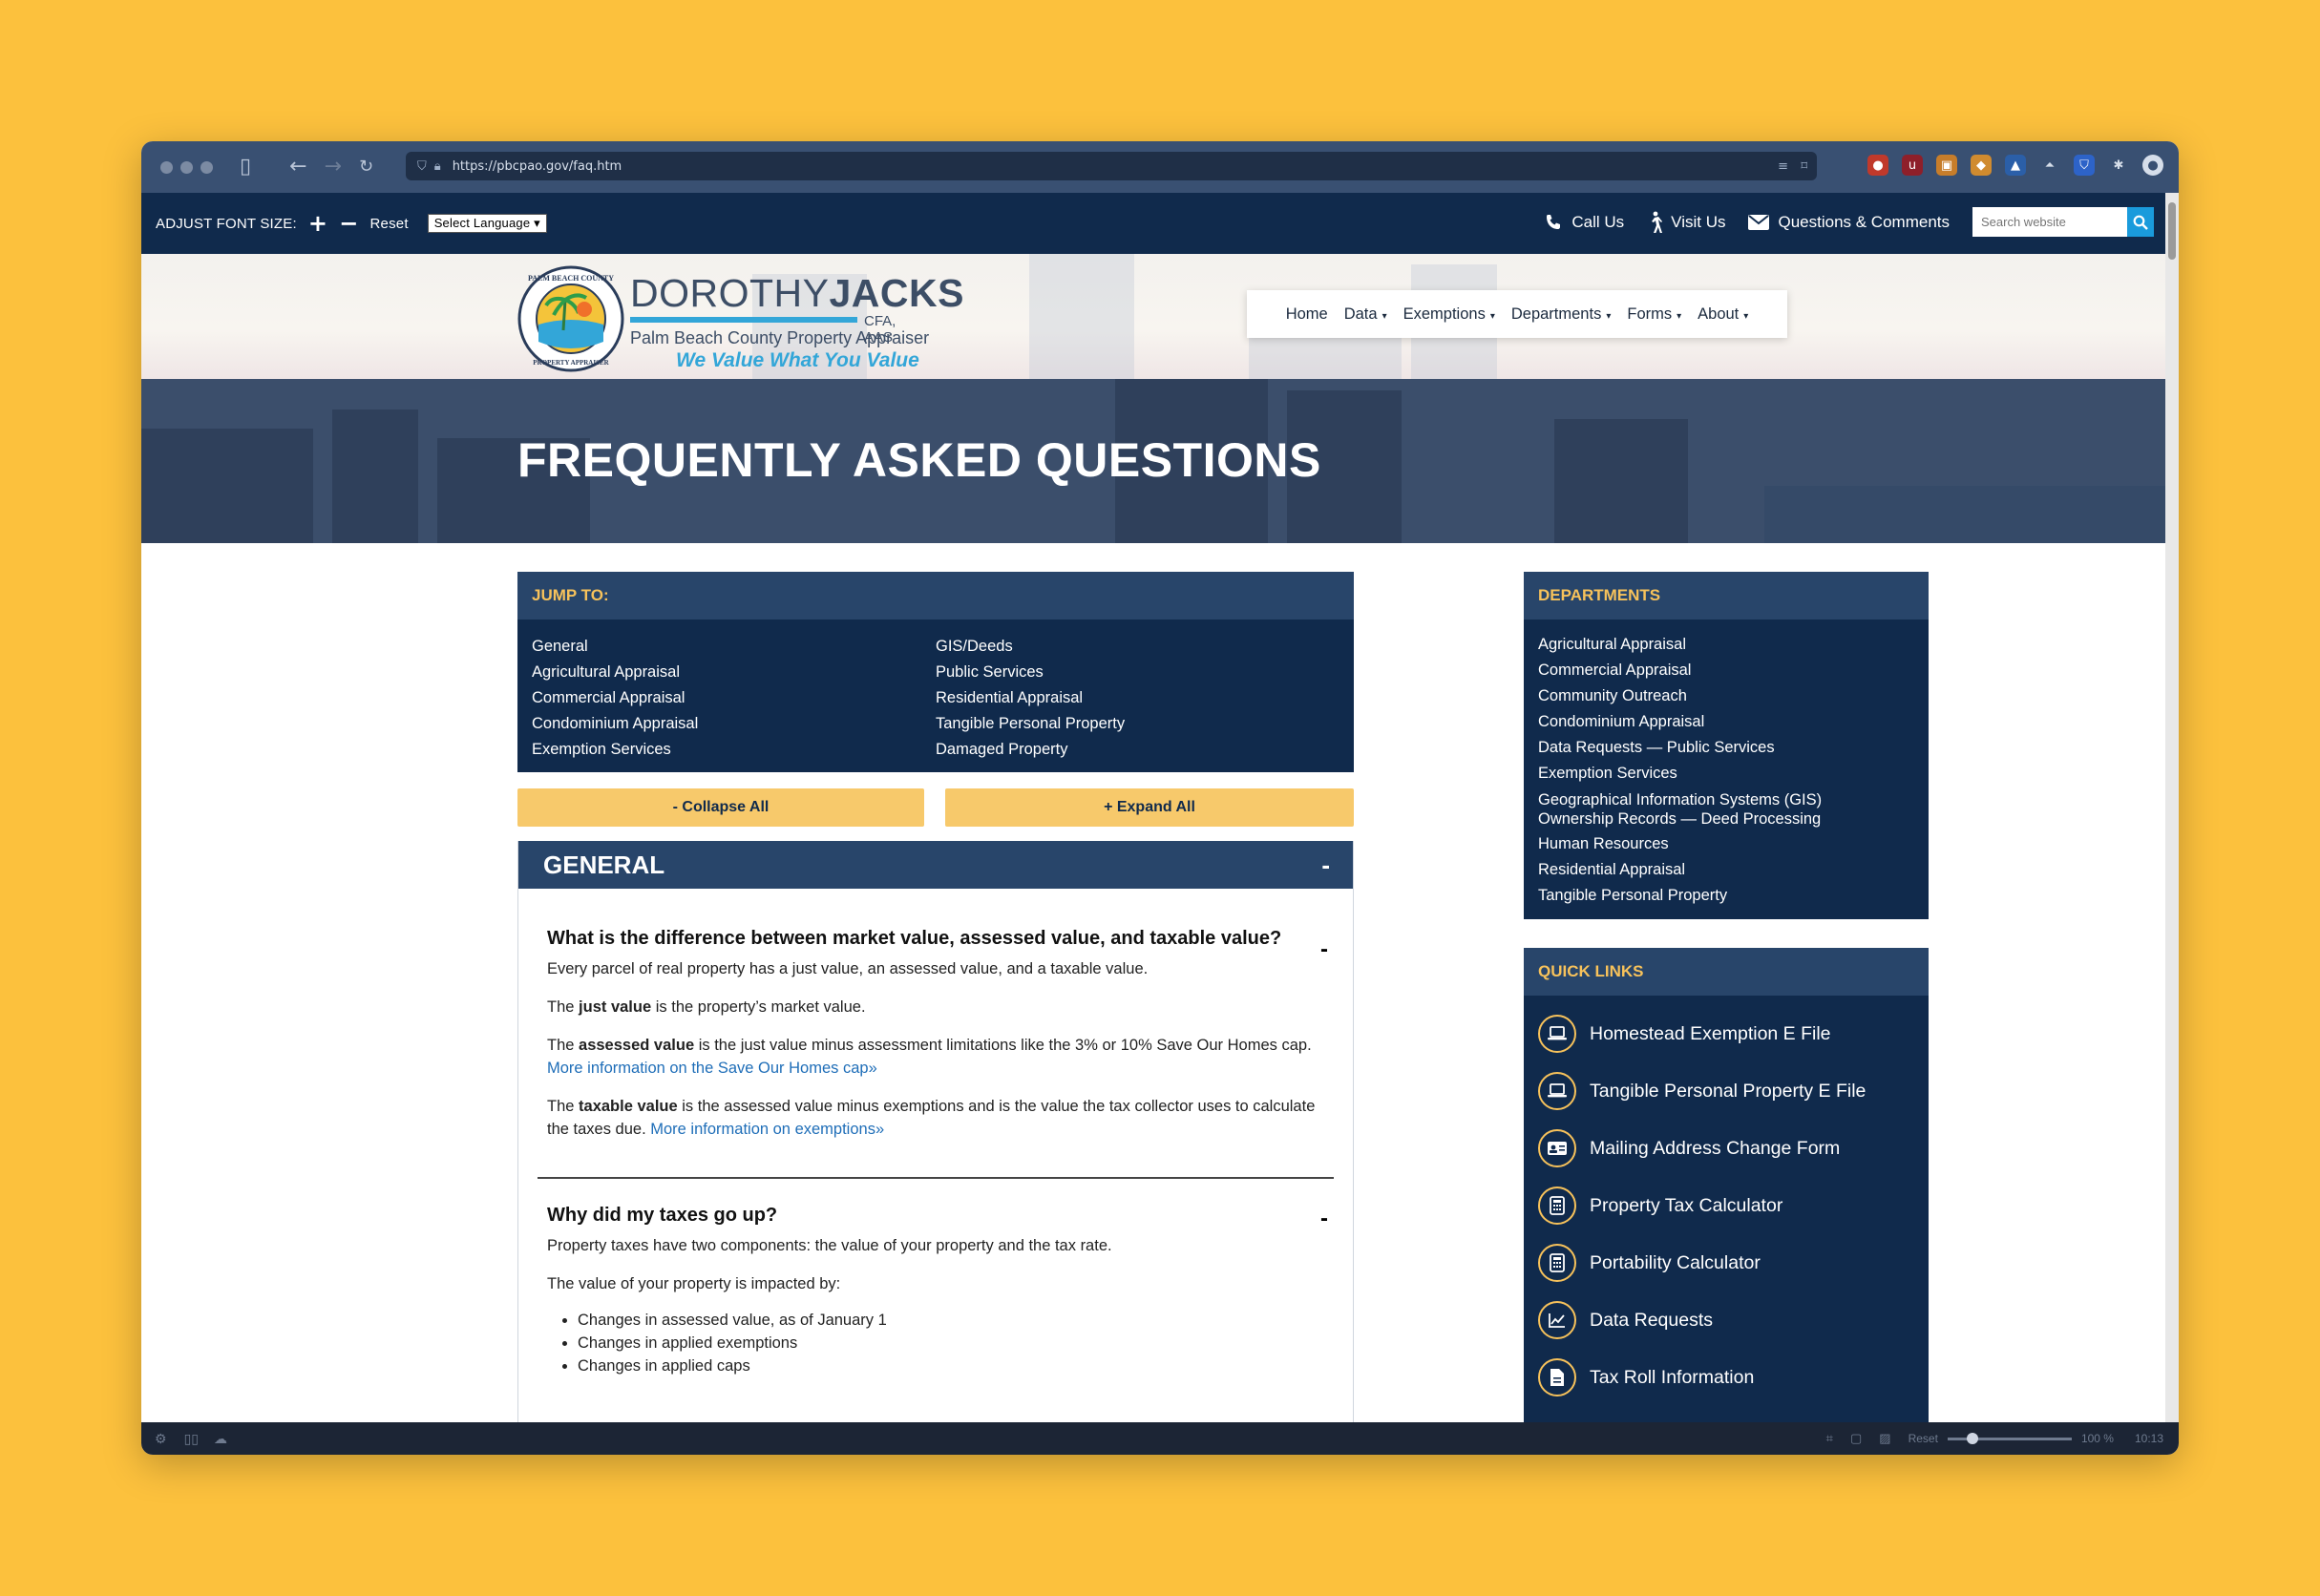  What do you see at coordinates (1723, 314) in the screenshot?
I see `nav-about: About ▾` at bounding box center [1723, 314].